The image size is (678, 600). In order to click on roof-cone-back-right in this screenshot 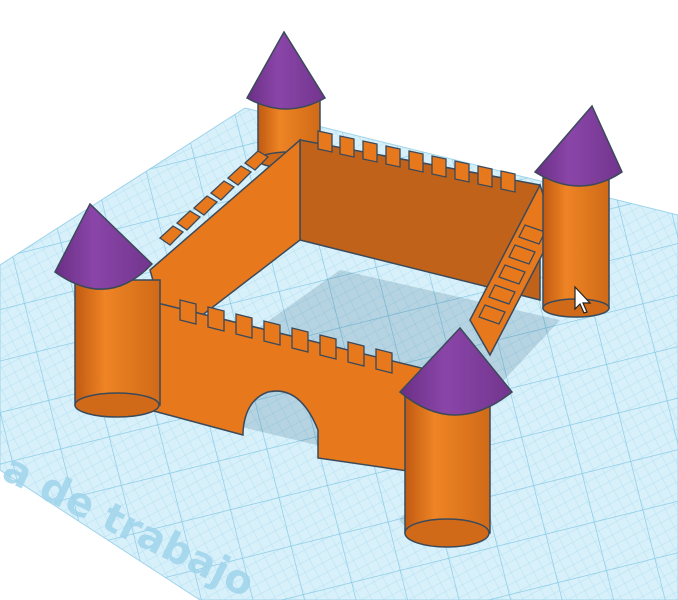, I will do `click(578, 145)`.